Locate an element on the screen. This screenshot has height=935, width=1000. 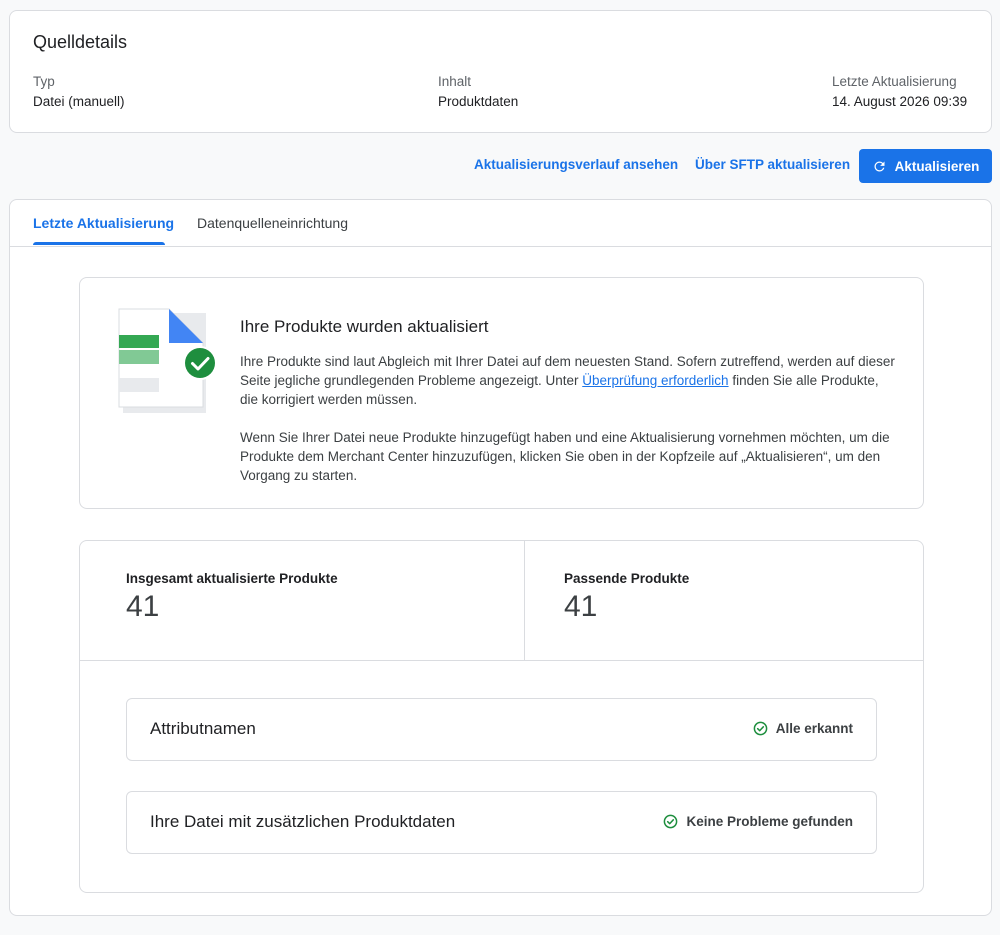
status-badge: Alle erkannt is located at coordinates (803, 728).